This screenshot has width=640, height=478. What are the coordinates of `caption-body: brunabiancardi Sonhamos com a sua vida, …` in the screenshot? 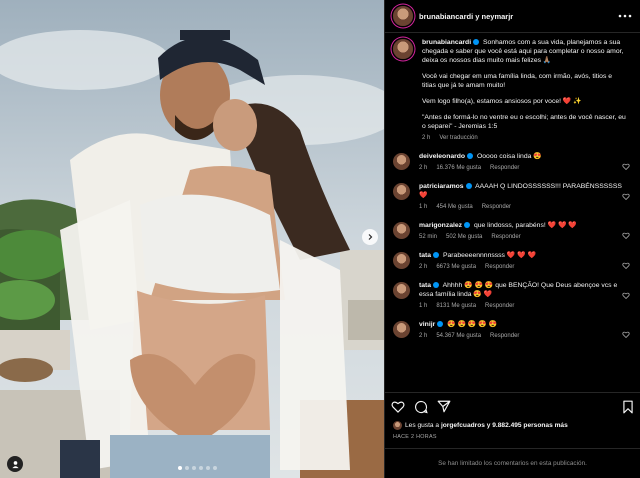 It's located at (524, 90).